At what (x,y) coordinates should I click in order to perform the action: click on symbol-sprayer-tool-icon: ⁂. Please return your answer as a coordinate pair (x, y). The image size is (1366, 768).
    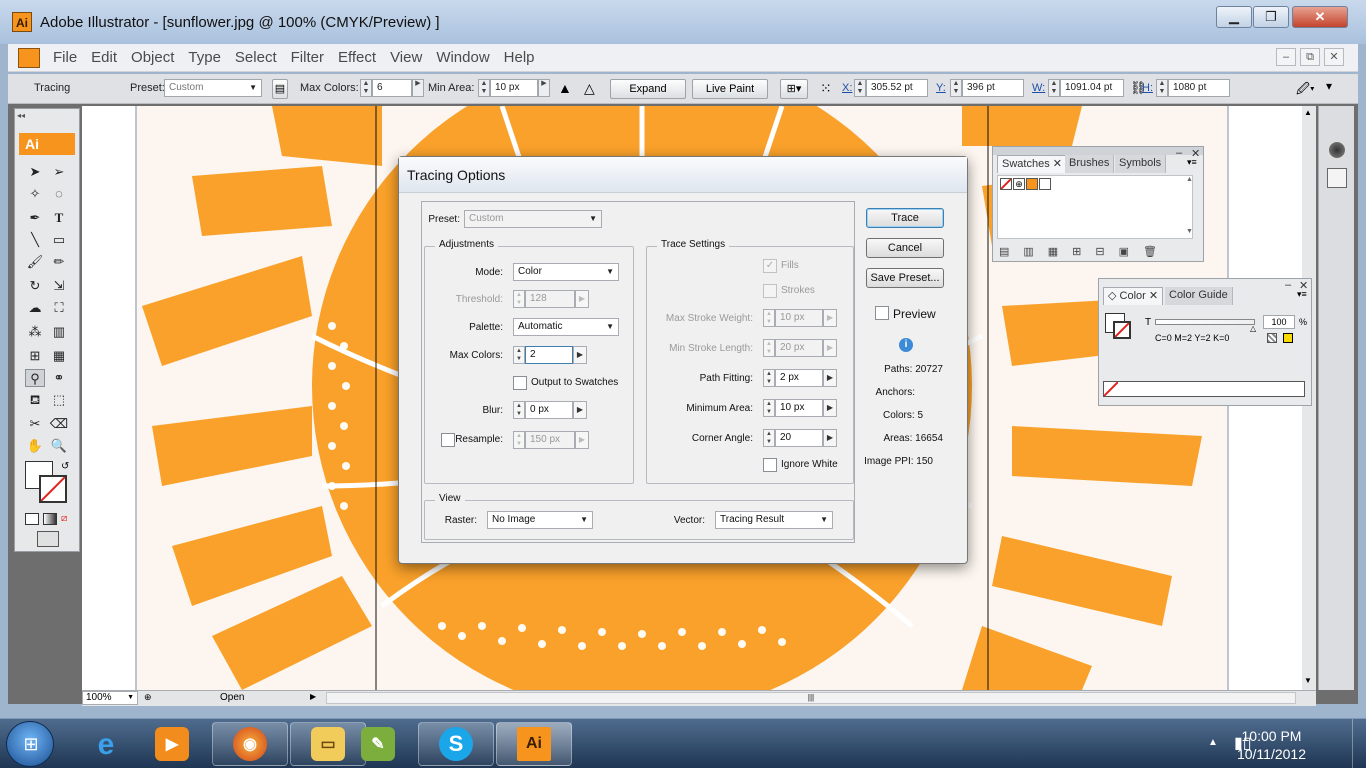
    Looking at the image, I should click on (35, 332).